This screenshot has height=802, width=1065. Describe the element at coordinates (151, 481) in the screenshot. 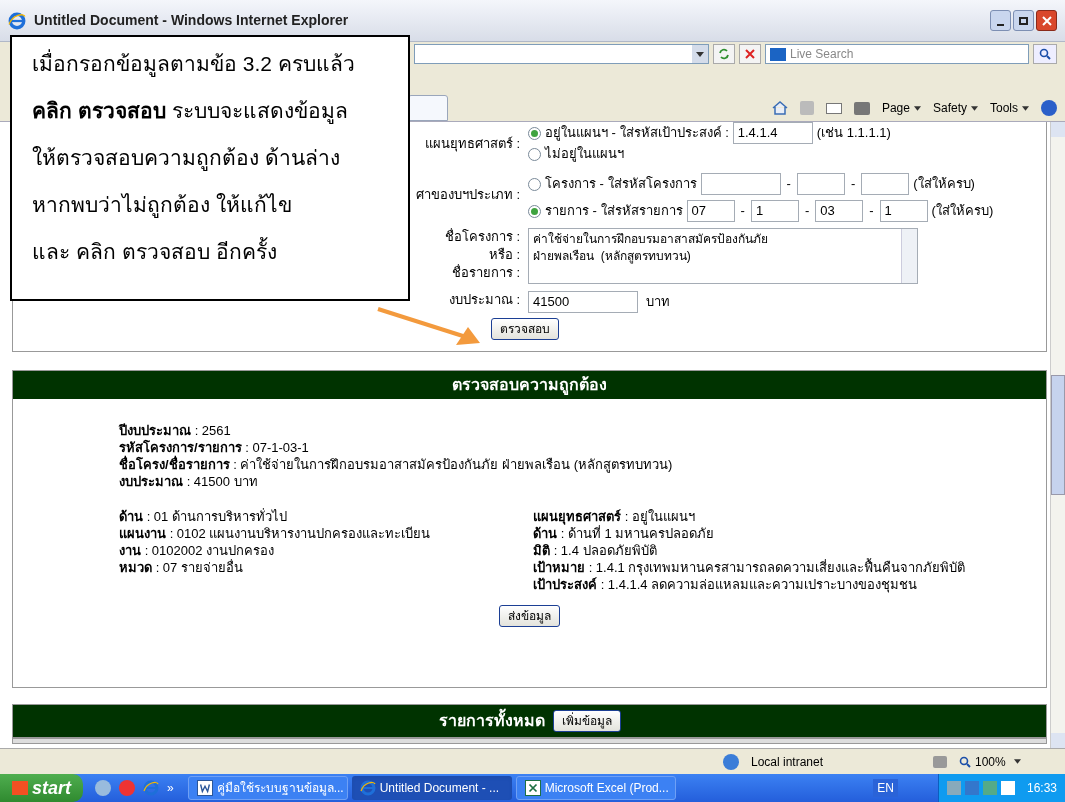

I see `info-label: งบประมาณ` at that location.